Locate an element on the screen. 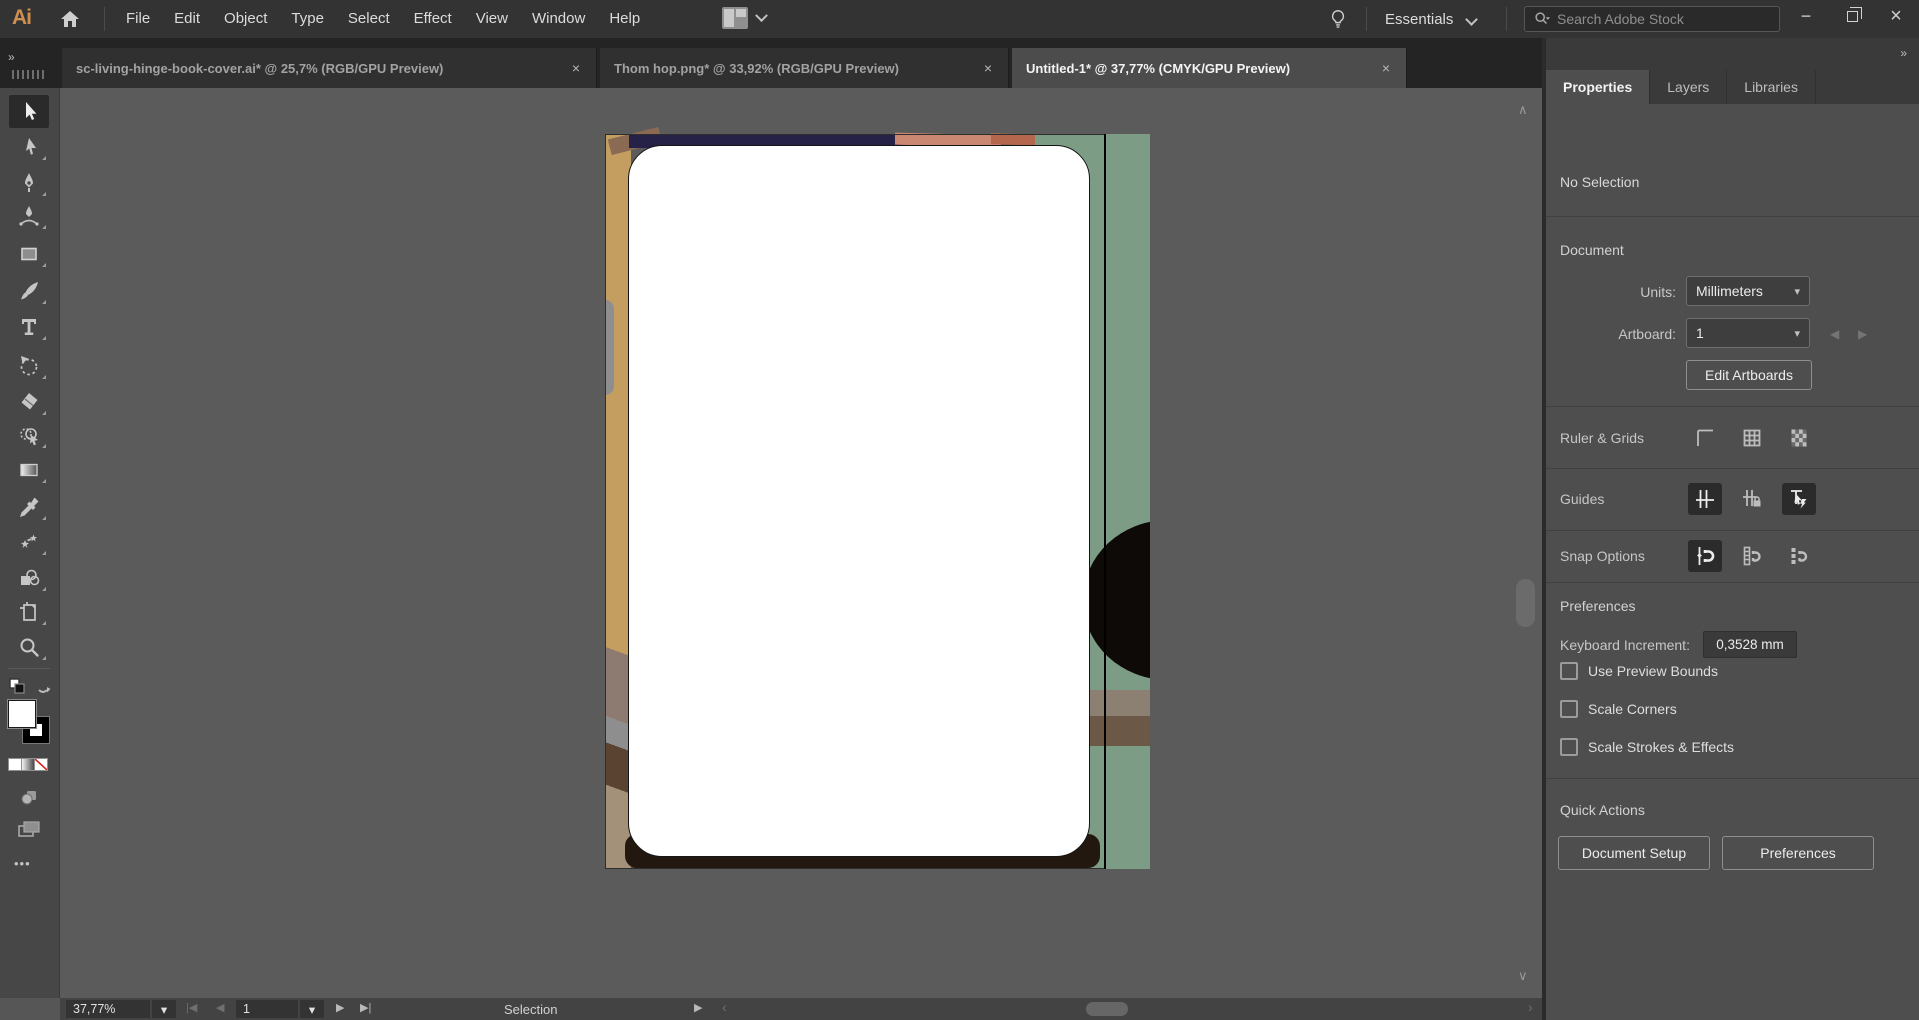 This screenshot has width=1919, height=1020. color-swatch-button is located at coordinates (15, 764).